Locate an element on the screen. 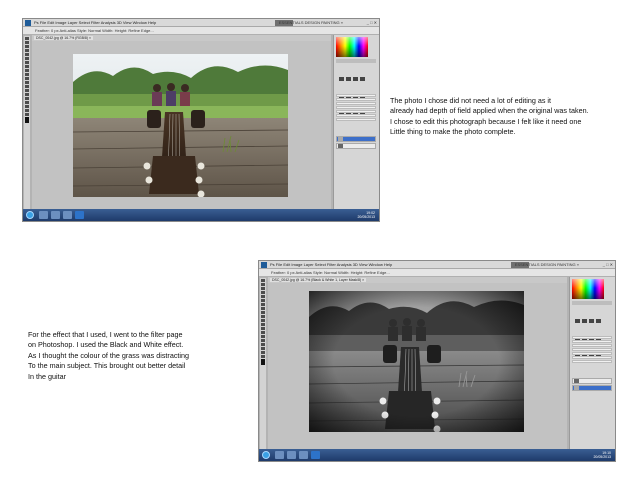  layer-row-adjustment is located at coordinates (592, 381).